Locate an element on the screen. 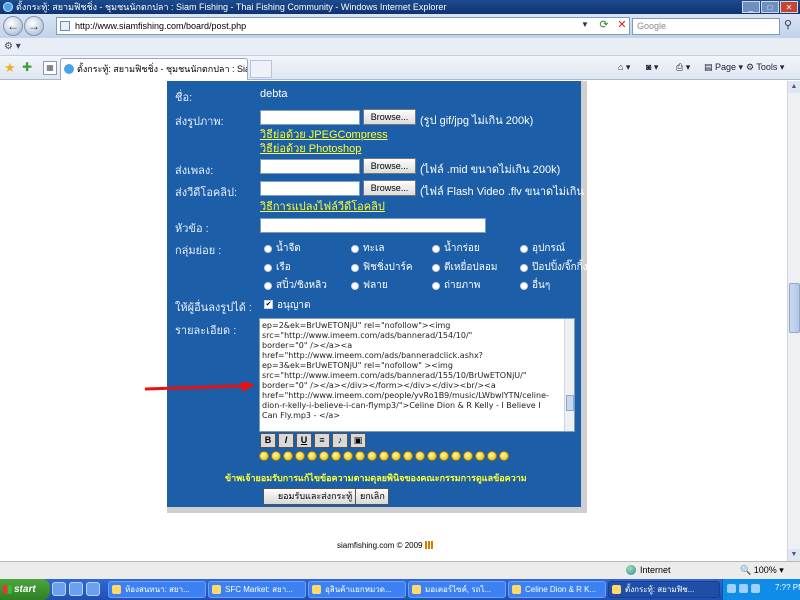  search-icon: ⚲ is located at coordinates (788, 26).